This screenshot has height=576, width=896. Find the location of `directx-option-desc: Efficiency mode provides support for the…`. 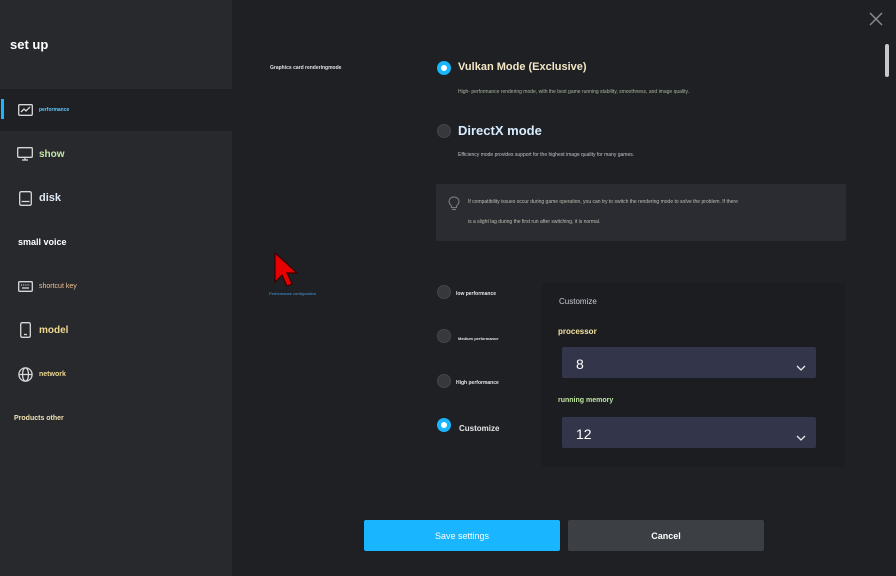

directx-option-desc: Efficiency mode provides support for the… is located at coordinates (546, 155).